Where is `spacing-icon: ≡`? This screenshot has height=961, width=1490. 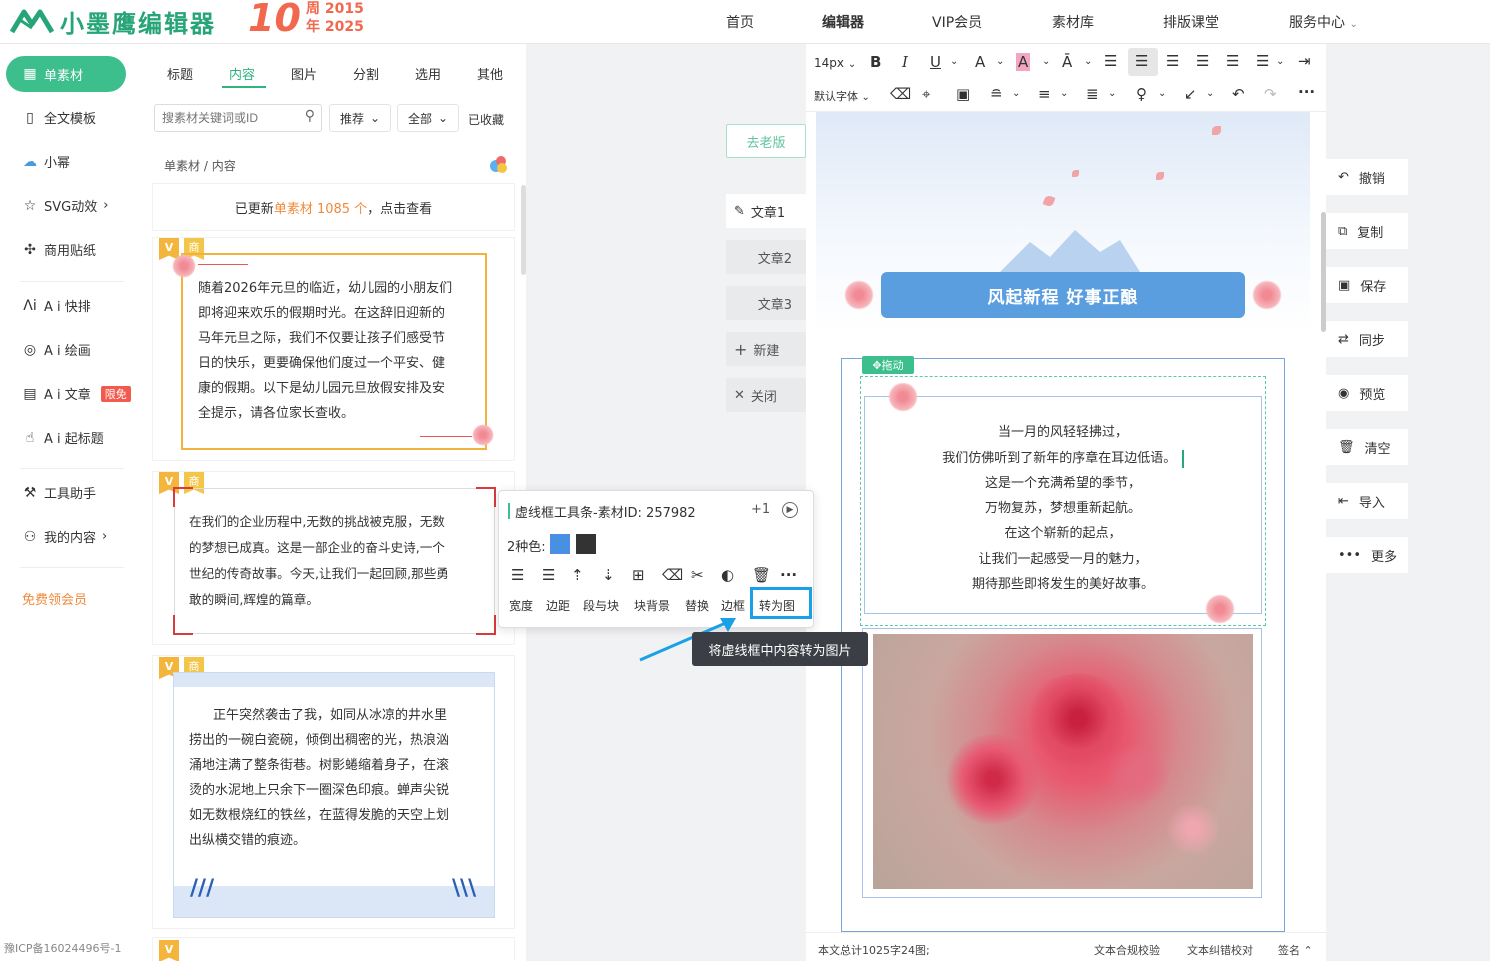 spacing-icon: ≡ is located at coordinates (1044, 94).